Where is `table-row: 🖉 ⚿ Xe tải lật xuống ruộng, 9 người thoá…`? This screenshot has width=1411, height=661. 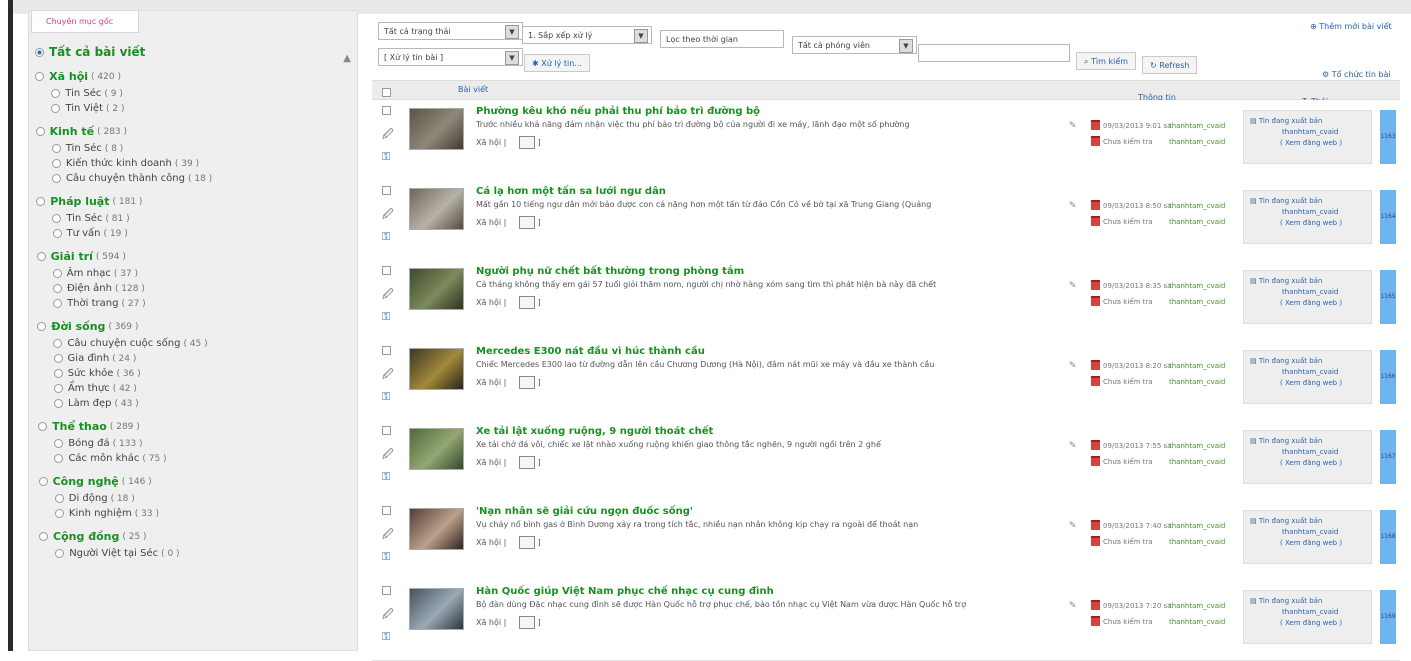 table-row: 🖉 ⚿ Xe tải lật xuống ruộng, 9 người thoá… is located at coordinates (886, 460).